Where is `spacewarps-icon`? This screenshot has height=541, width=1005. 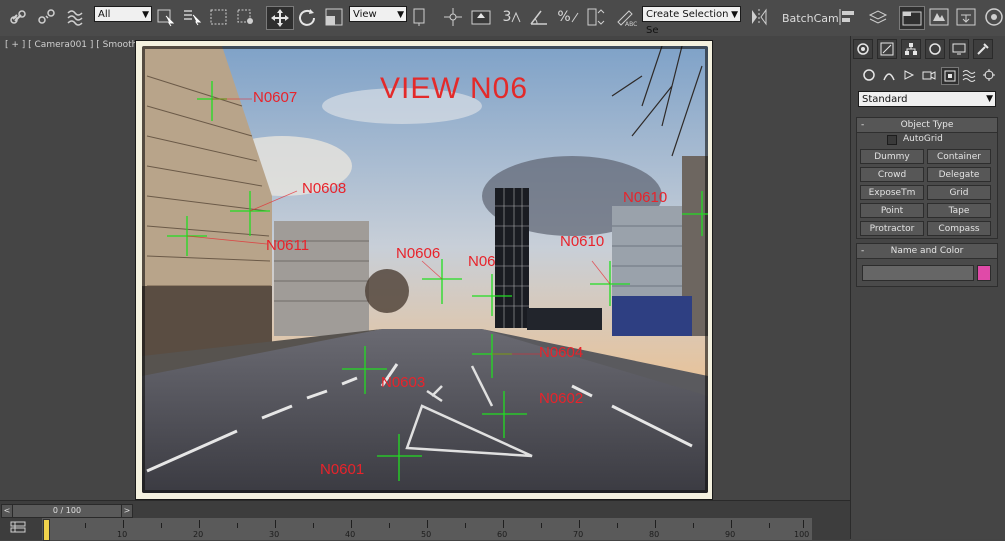
spacewarps-icon is located at coordinates (969, 75).